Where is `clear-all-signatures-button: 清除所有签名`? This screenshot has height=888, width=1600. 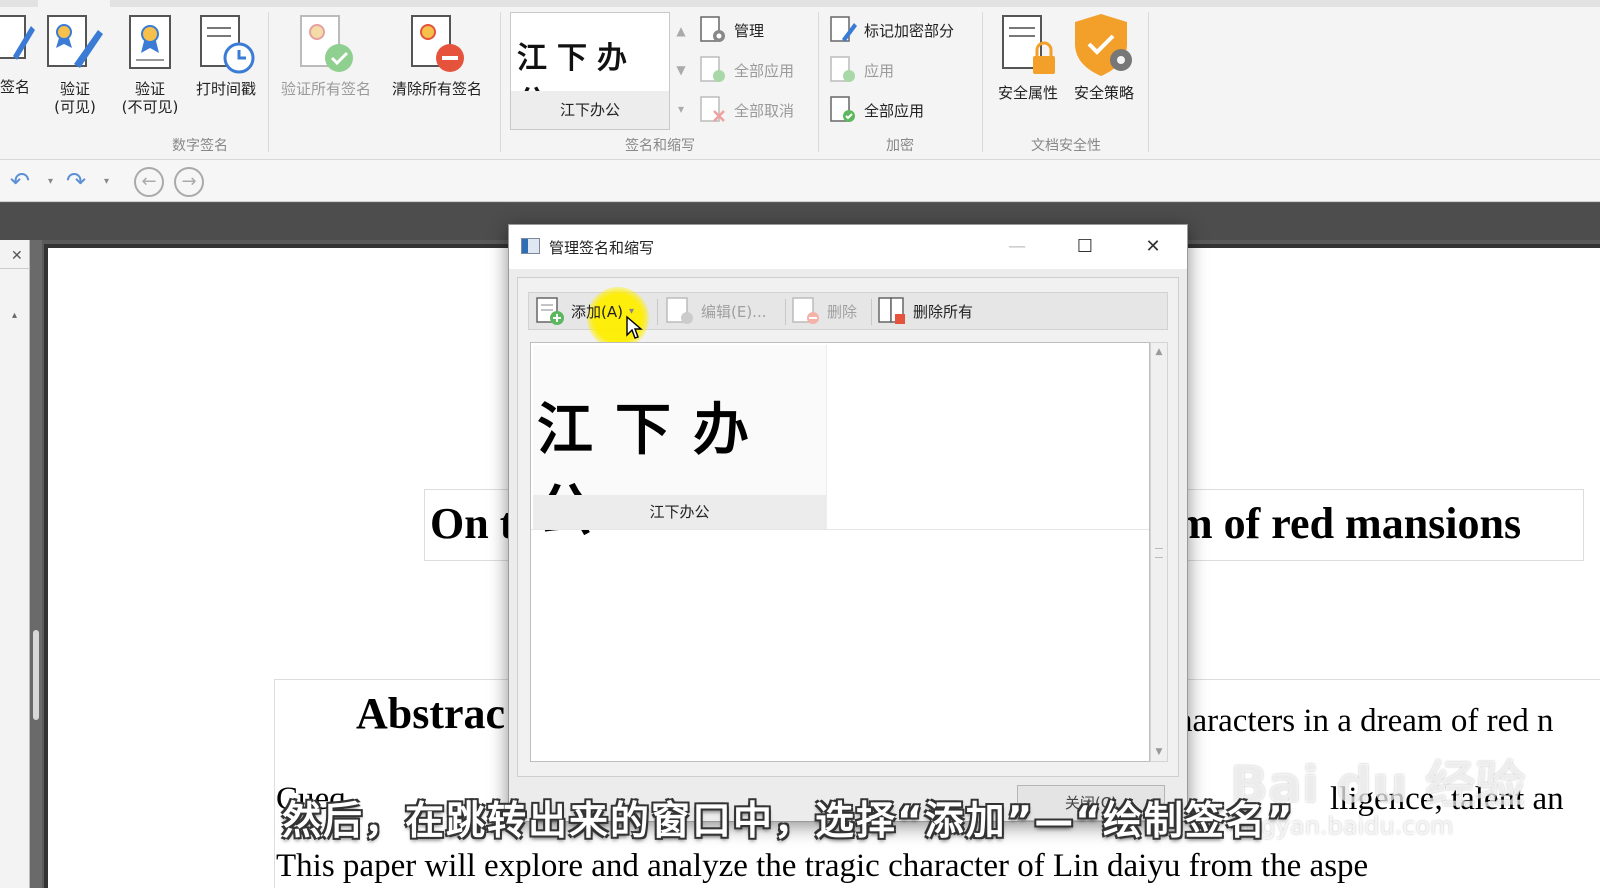
clear-all-signatures-button: 清除所有签名 is located at coordinates (437, 55).